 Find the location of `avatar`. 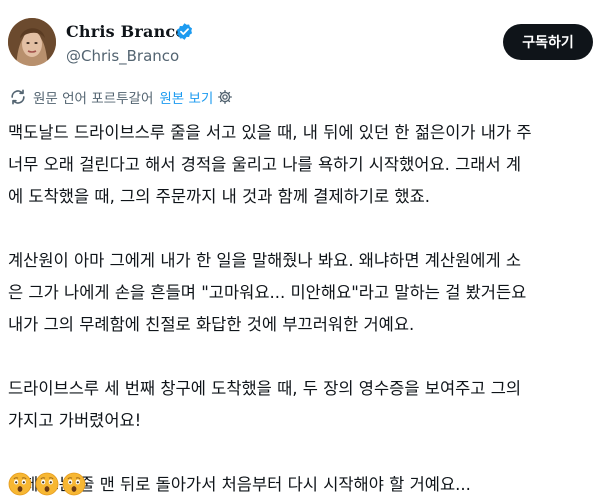

avatar is located at coordinates (32, 42).